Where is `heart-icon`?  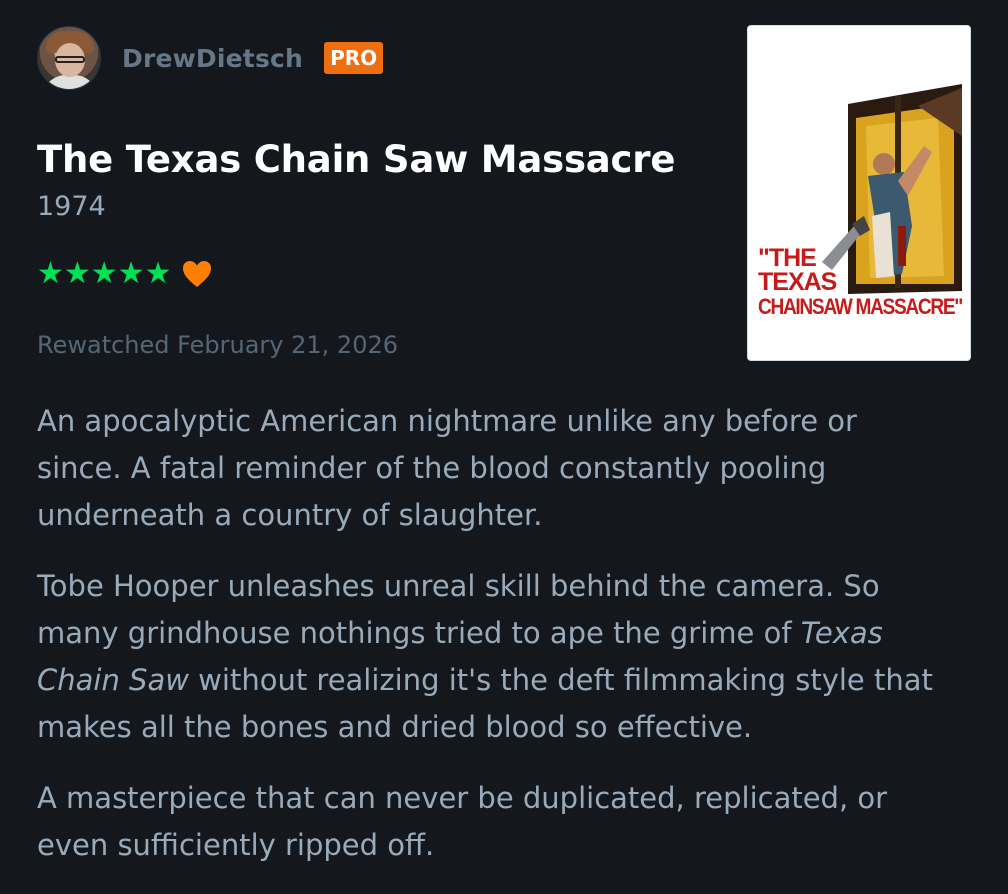
heart-icon is located at coordinates (197, 274).